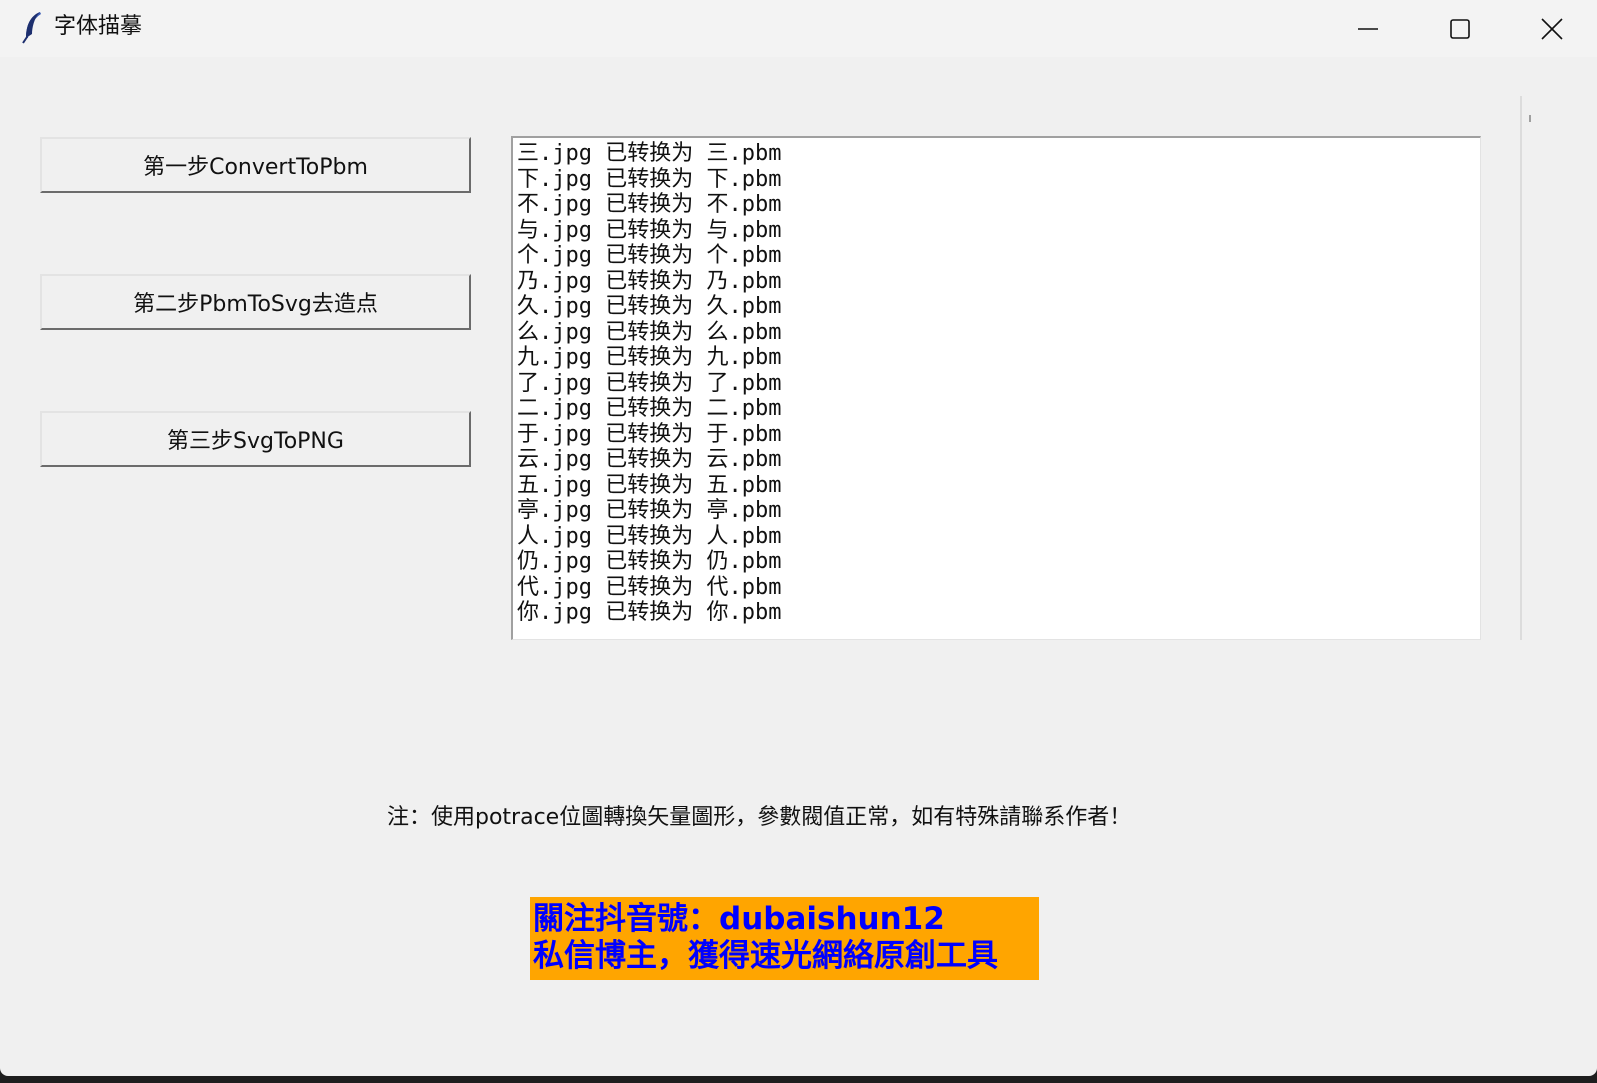 The image size is (1597, 1083). I want to click on log-line: 仍.jpg 已转换为 仍.pbm, so click(649, 561).